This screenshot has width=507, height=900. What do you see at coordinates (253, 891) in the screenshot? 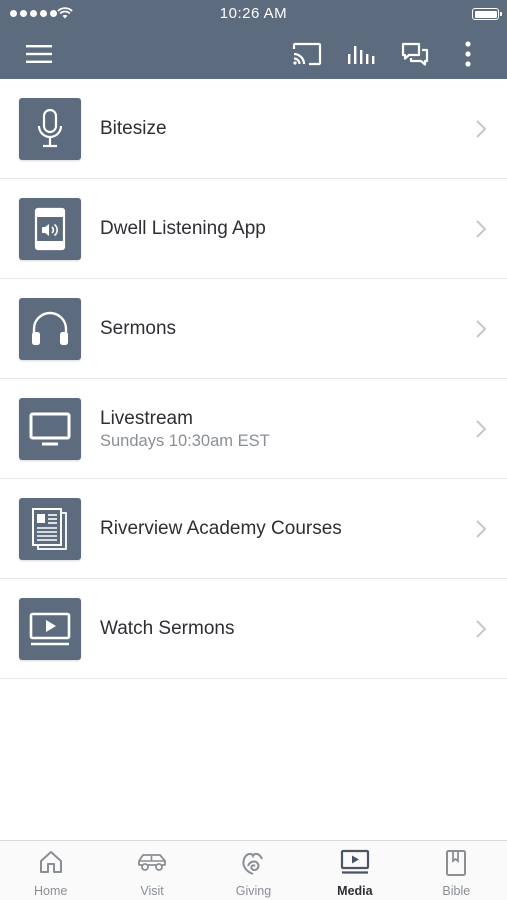
I see `tab-label: Giving` at bounding box center [253, 891].